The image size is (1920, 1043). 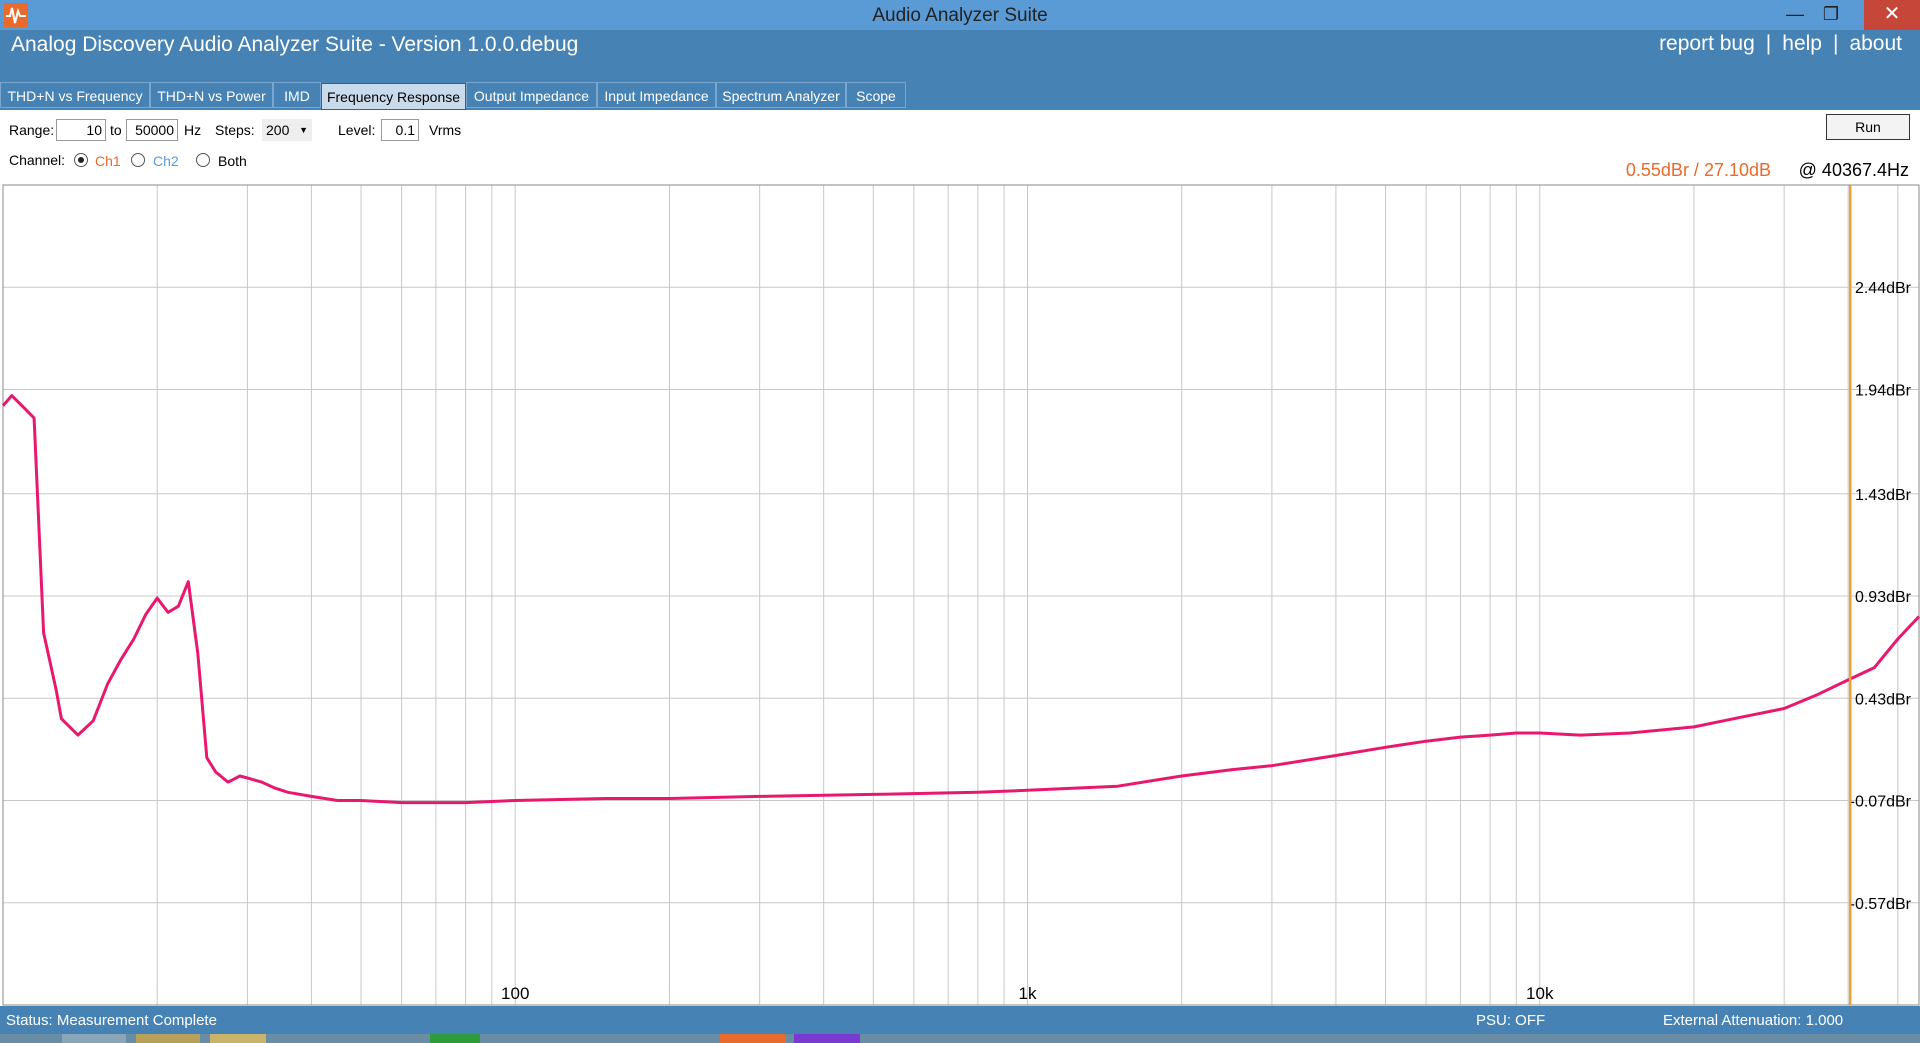 What do you see at coordinates (111, 1020) in the screenshot?
I see `status-text: Status: Measurement Complete` at bounding box center [111, 1020].